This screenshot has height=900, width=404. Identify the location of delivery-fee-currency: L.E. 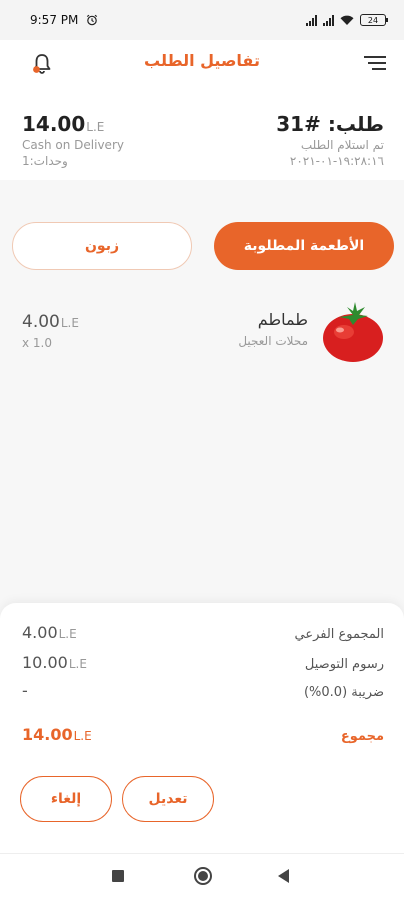
(77, 664).